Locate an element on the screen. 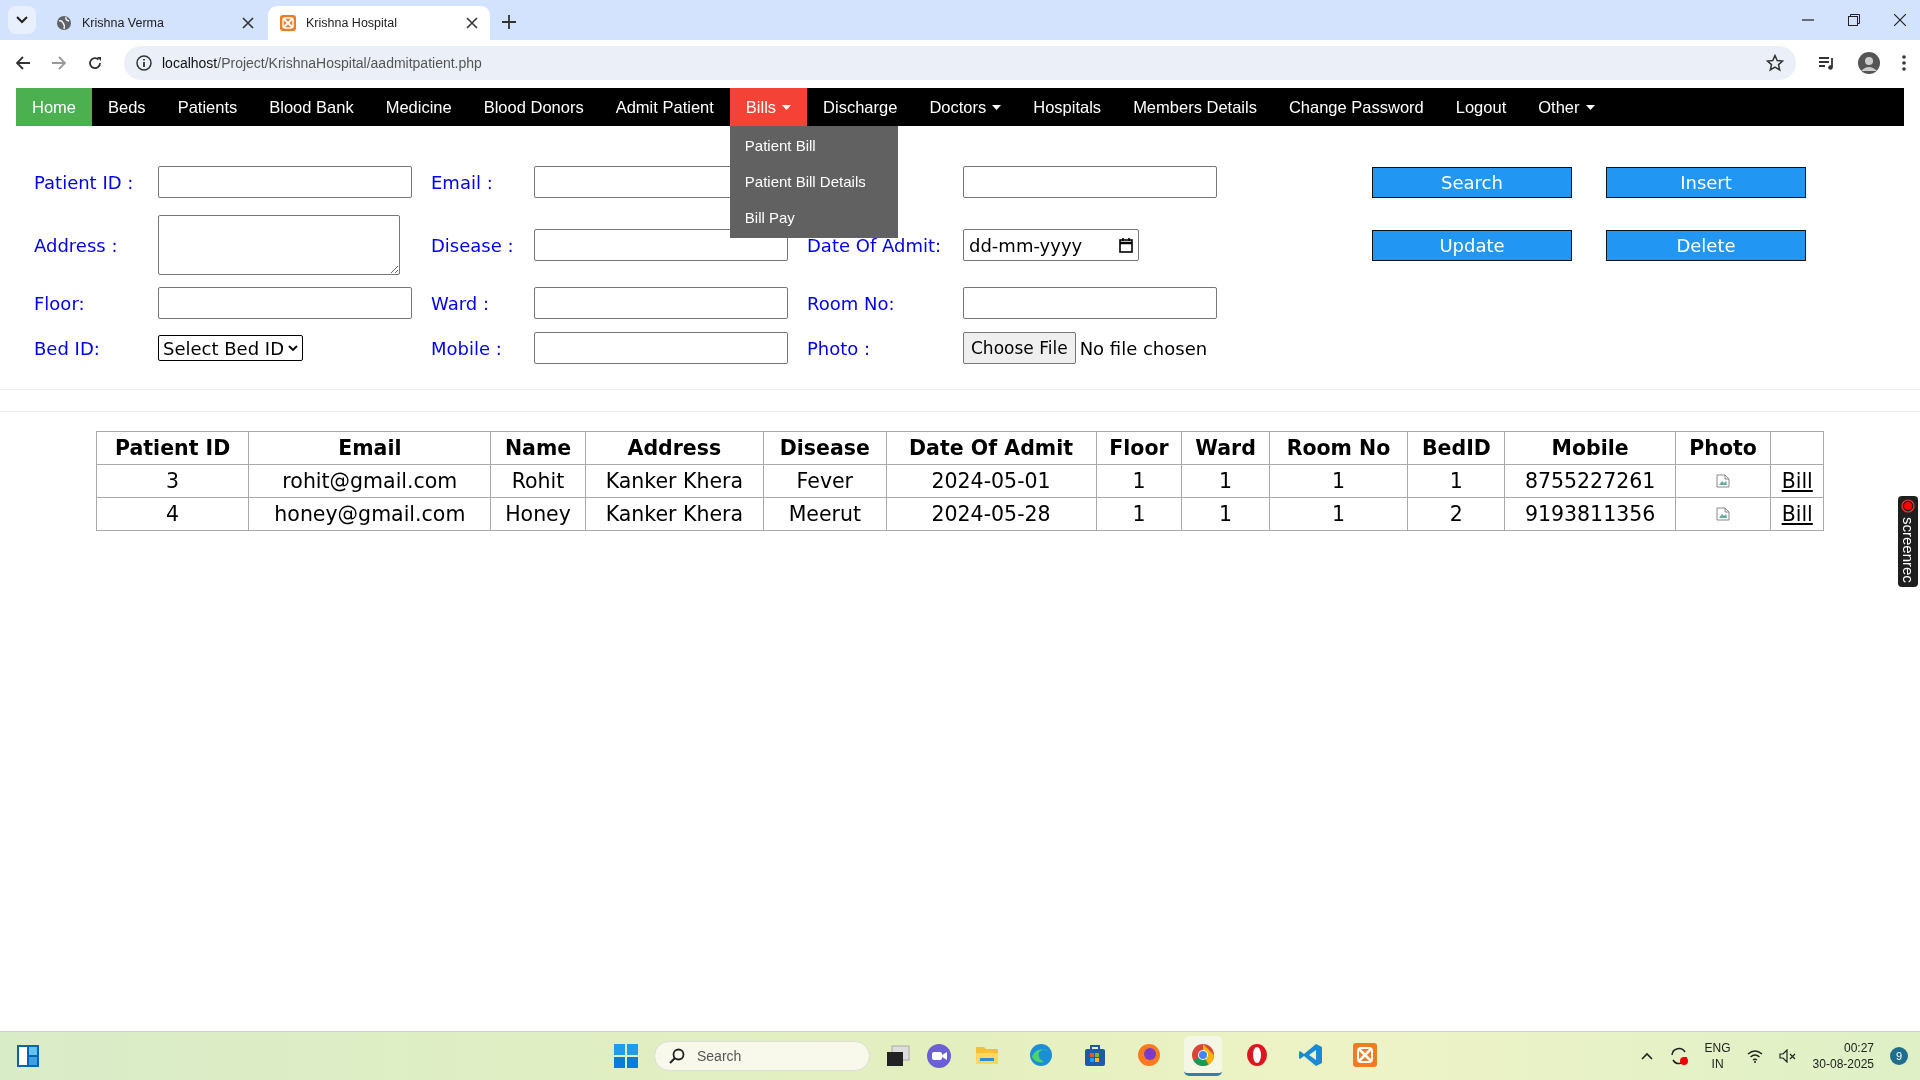 This screenshot has height=1080, width=1920. nav-link: Admit Patient is located at coordinates (664, 107).